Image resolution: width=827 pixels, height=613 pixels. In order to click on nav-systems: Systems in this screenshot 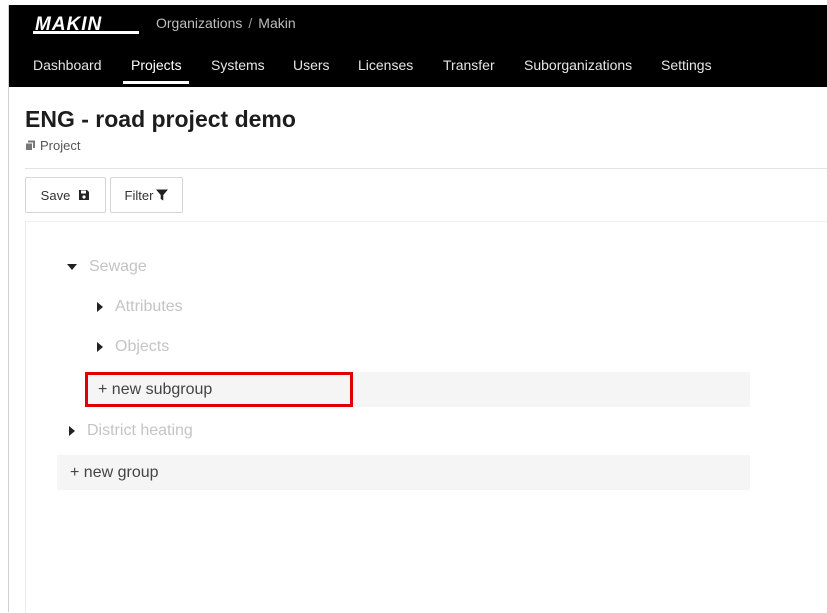, I will do `click(238, 65)`.